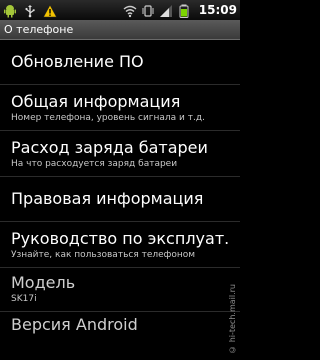 This screenshot has width=320, height=360. What do you see at coordinates (103, 255) in the screenshot?
I see `list-item-subtitle: Узнайте, как пользоваться телефоном` at bounding box center [103, 255].